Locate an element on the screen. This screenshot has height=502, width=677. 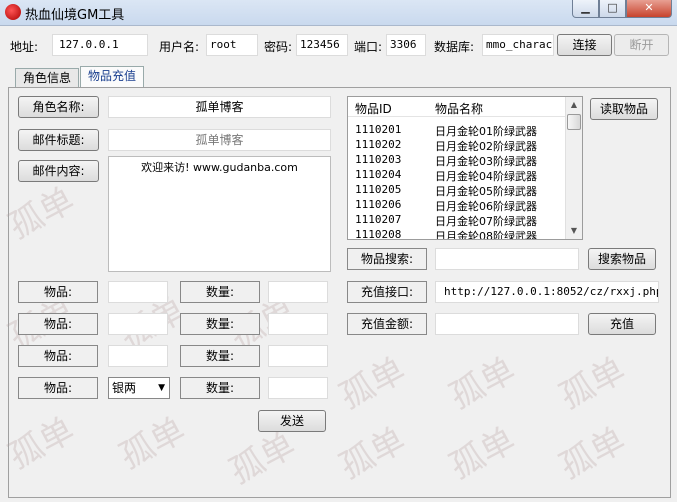
send-button: 发送 is located at coordinates (292, 421).